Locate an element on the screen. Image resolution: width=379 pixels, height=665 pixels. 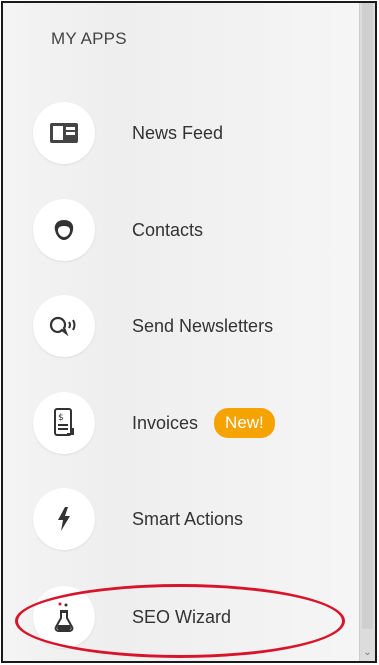
app-item-news-feed: News Feed is located at coordinates (193, 133).